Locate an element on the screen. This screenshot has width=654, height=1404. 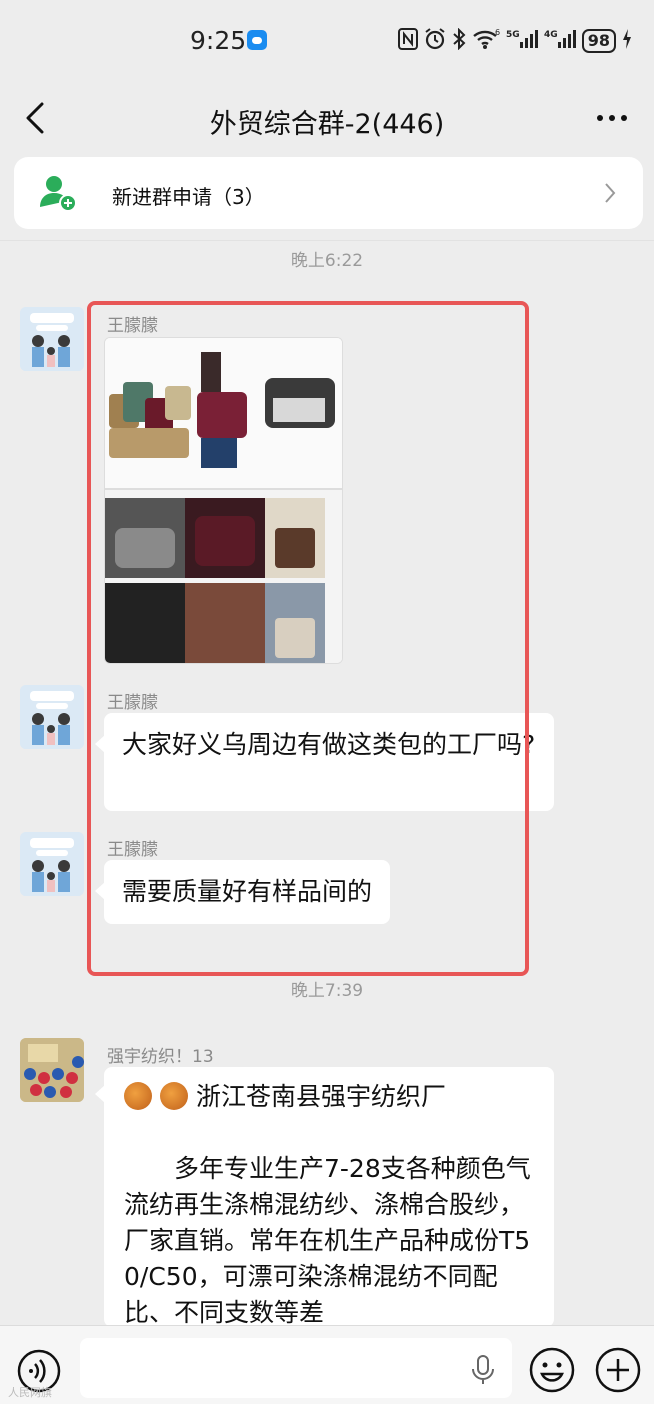
chevron-right-icon is located at coordinates (610, 193).